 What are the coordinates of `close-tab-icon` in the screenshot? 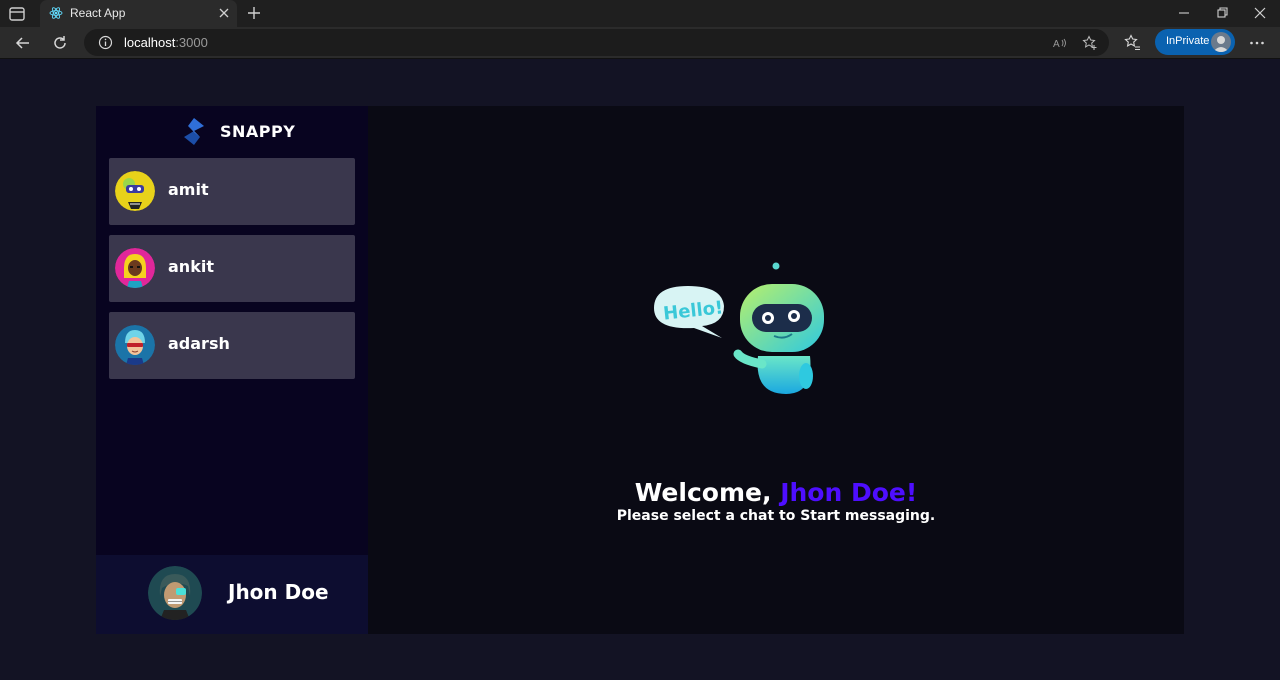 It's located at (224, 13).